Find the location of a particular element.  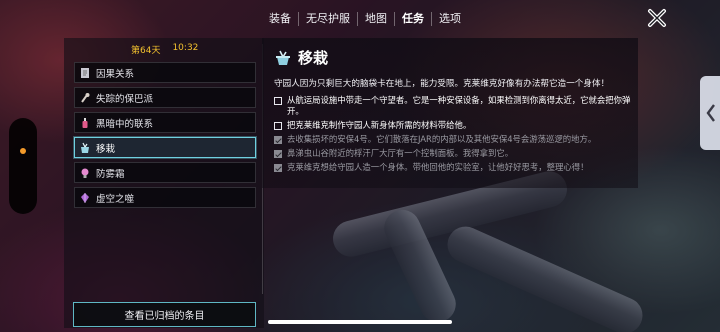

quest-detail-header: 移栽 is located at coordinates (301, 57).